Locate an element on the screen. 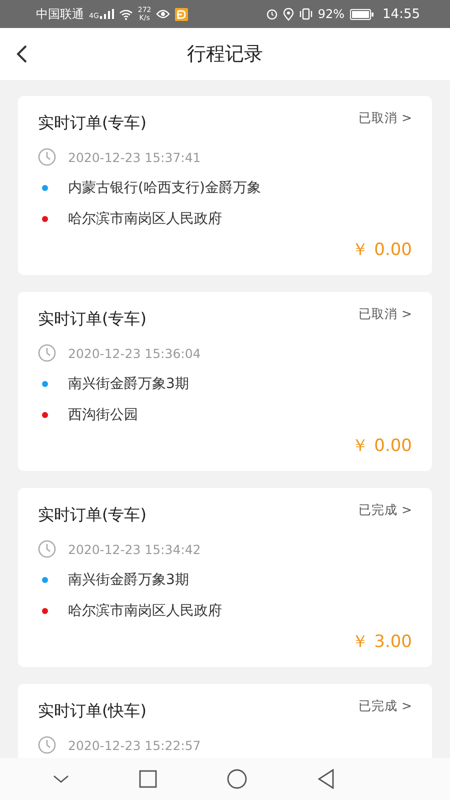 The height and width of the screenshot is (800, 450). back-icon is located at coordinates (326, 779).